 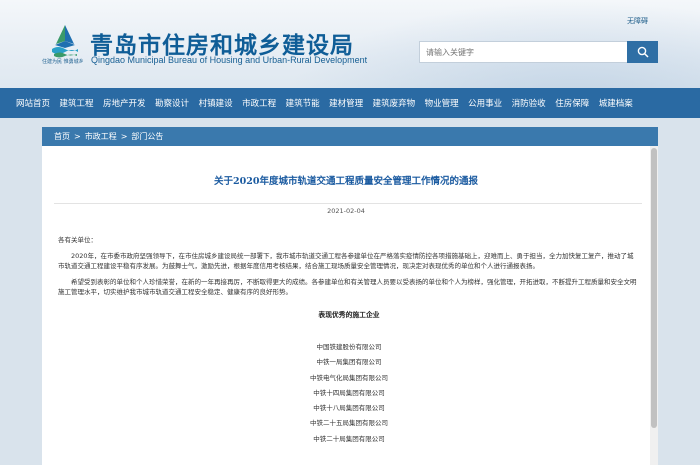 I want to click on article-salutation: 各有关单位：, so click(x=77, y=240).